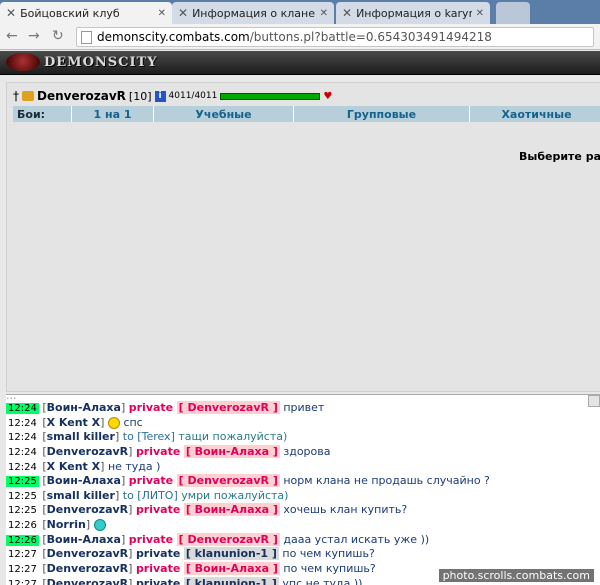 This screenshot has width=600, height=585. Describe the element at coordinates (12, 36) in the screenshot. I see `back-arrow-icon: ←` at that location.